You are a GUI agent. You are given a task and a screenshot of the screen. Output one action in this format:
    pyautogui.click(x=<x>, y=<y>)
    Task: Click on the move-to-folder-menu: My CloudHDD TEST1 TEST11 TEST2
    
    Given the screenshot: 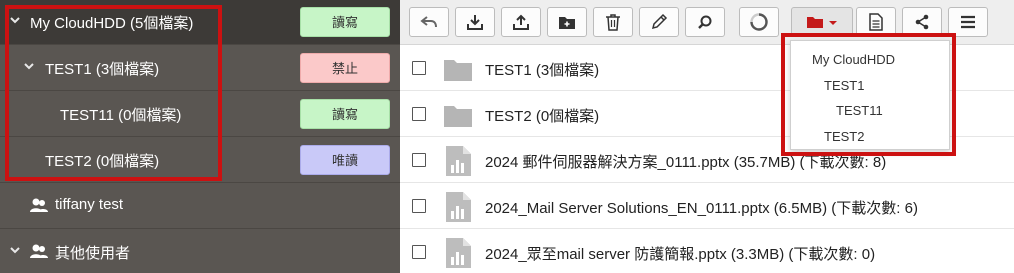 What is the action you would take?
    pyautogui.click(x=870, y=95)
    